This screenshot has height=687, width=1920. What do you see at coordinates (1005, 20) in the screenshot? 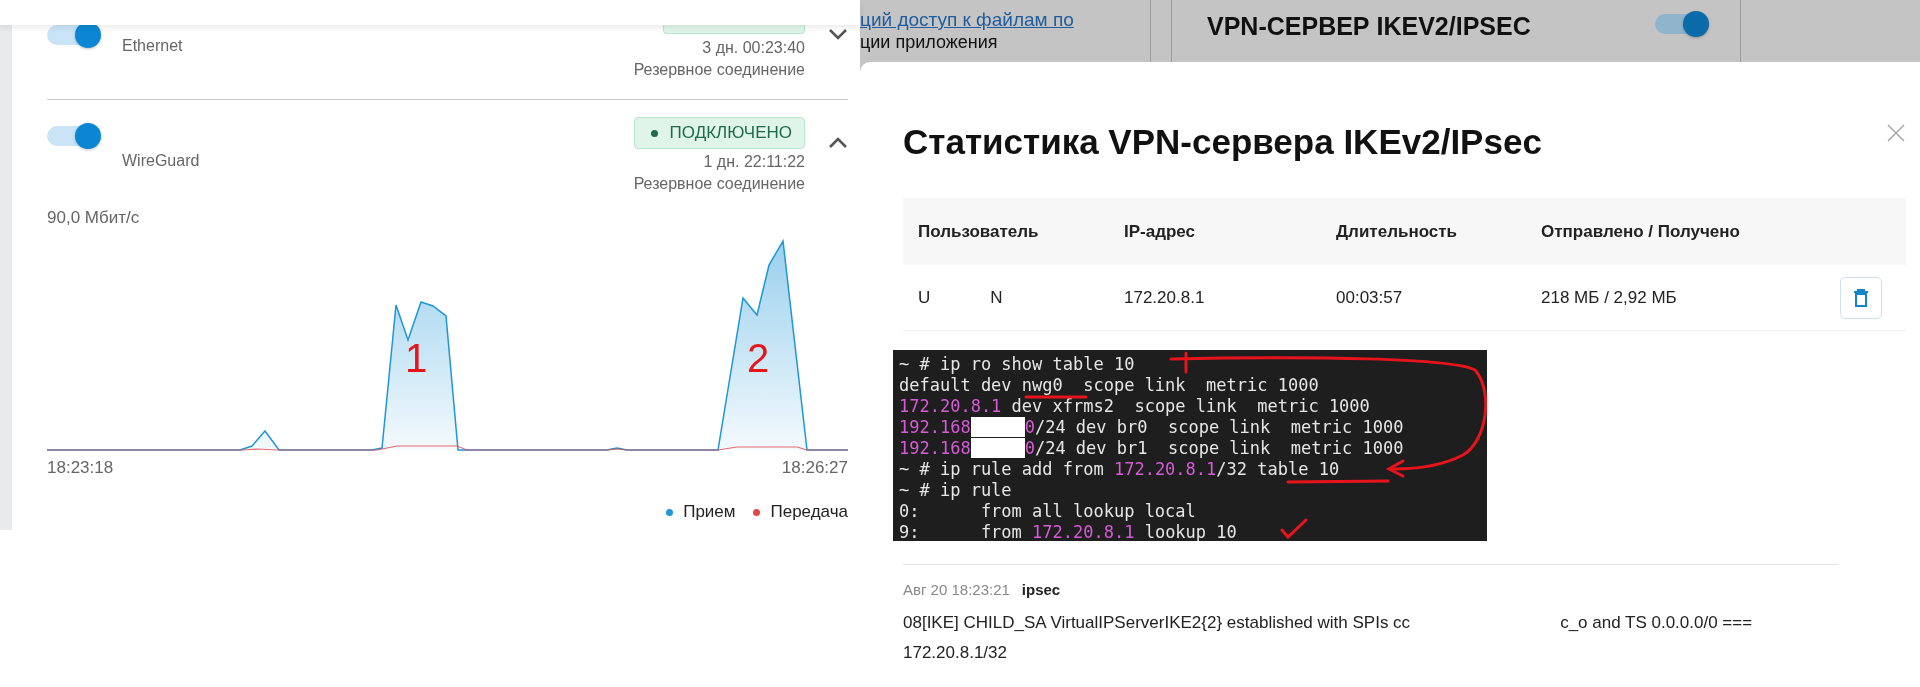
I see `text-link: ций доступ к файлам по` at bounding box center [1005, 20].